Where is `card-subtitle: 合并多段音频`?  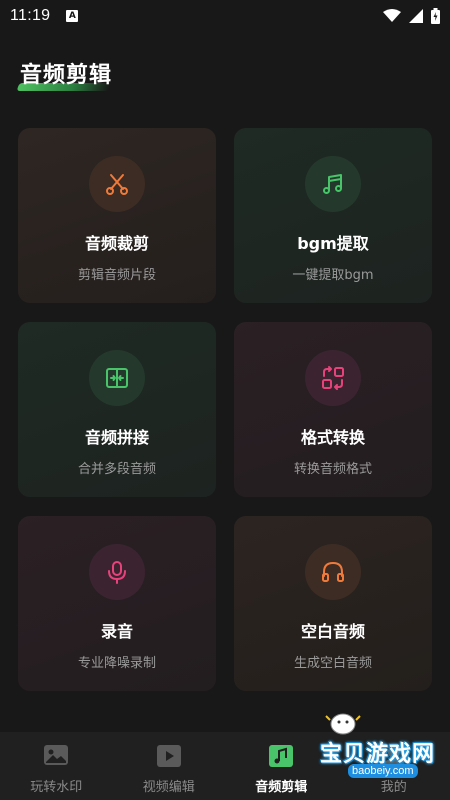
card-subtitle: 合并多段音频 is located at coordinates (116, 469).